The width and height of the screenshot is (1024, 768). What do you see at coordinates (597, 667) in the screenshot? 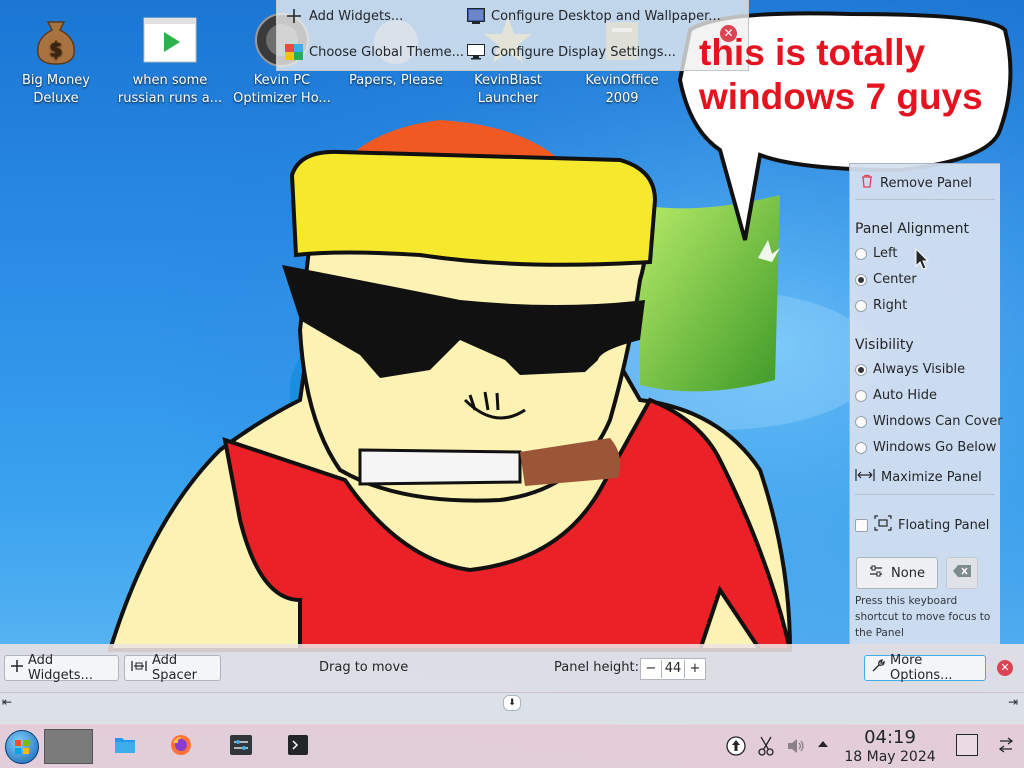
I see `panel-height-label: Panel height:` at bounding box center [597, 667].